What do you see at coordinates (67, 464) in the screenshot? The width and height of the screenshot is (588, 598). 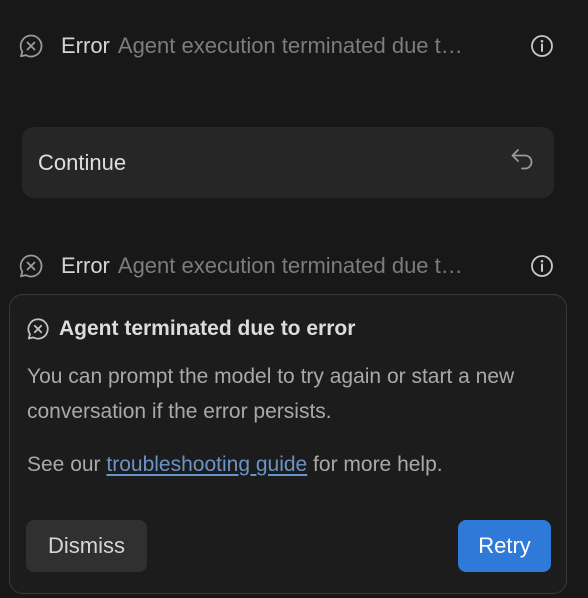 I see `help-prefix: See our` at bounding box center [67, 464].